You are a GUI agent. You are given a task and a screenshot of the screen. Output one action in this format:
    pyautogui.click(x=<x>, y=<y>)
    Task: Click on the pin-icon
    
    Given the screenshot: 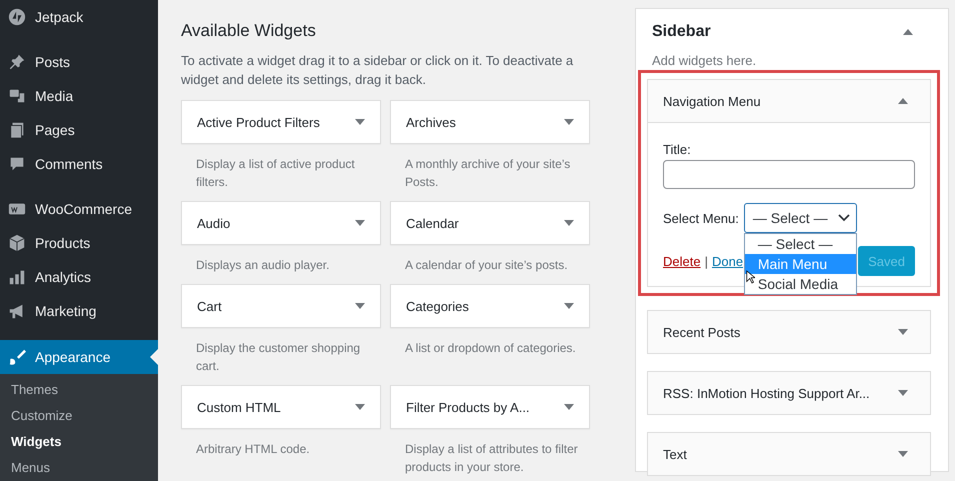 What is the action you would take?
    pyautogui.click(x=17, y=62)
    